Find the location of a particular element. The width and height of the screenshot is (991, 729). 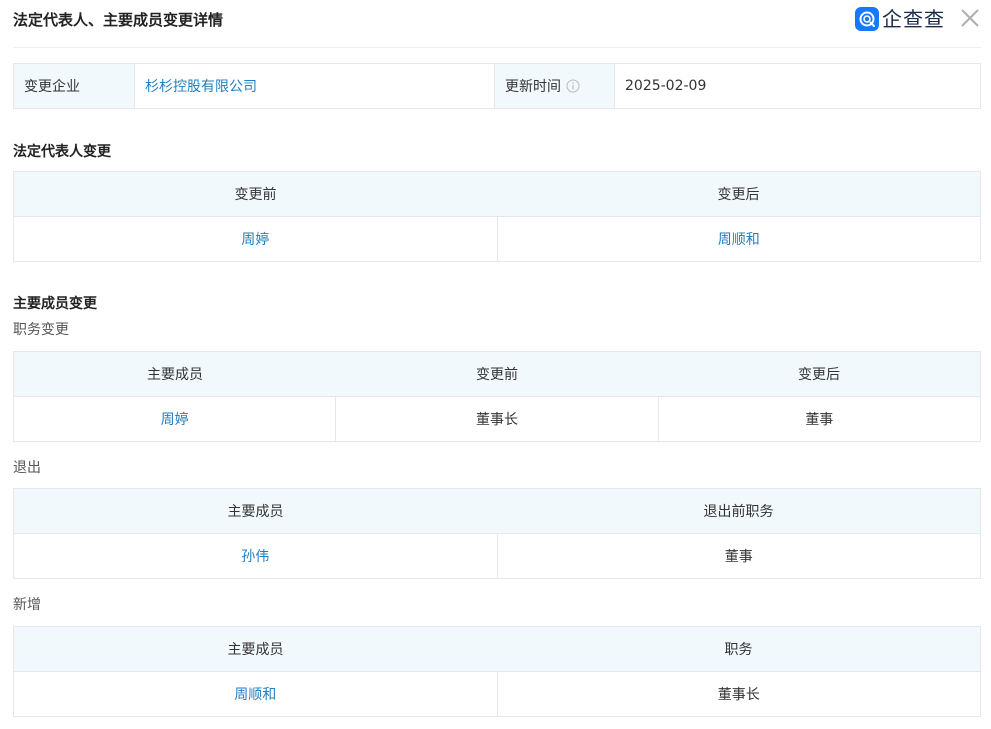

position-change-table: 主要成员 变更前 变更后 周婷 董事长 董事 is located at coordinates (497, 396).